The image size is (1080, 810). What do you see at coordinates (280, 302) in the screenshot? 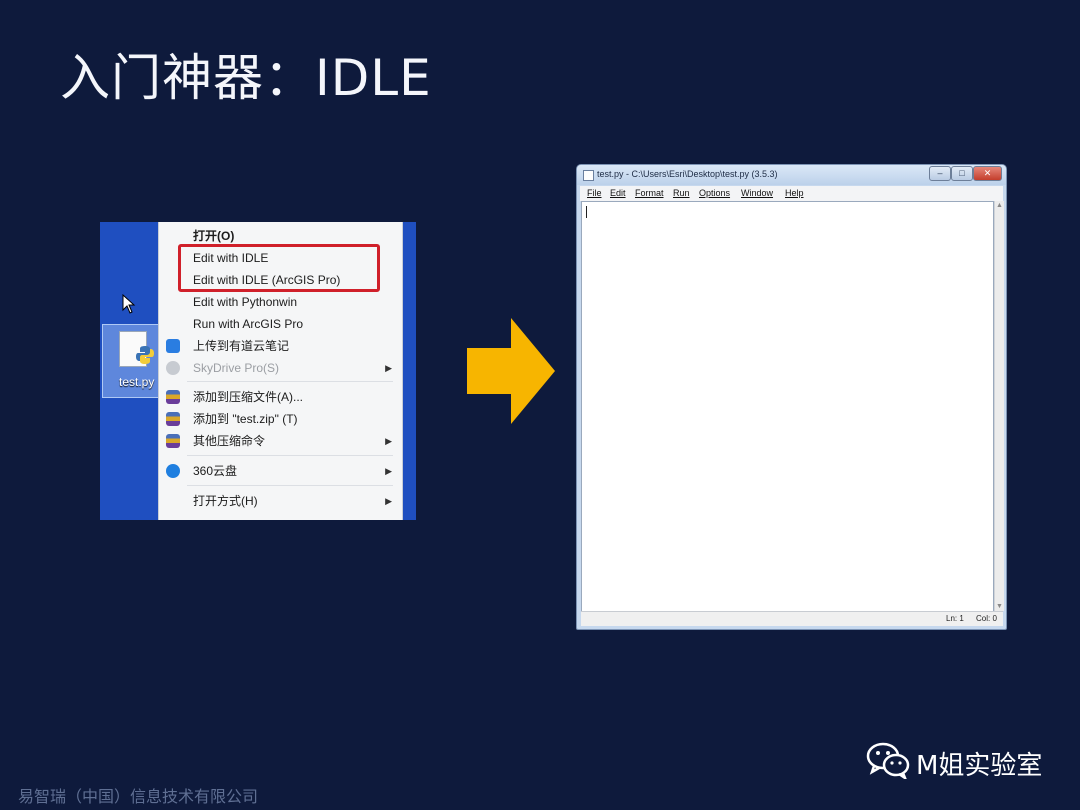
I see `menu-item-edit-with-pythonwin: Edit with Pythonwin` at bounding box center [280, 302].